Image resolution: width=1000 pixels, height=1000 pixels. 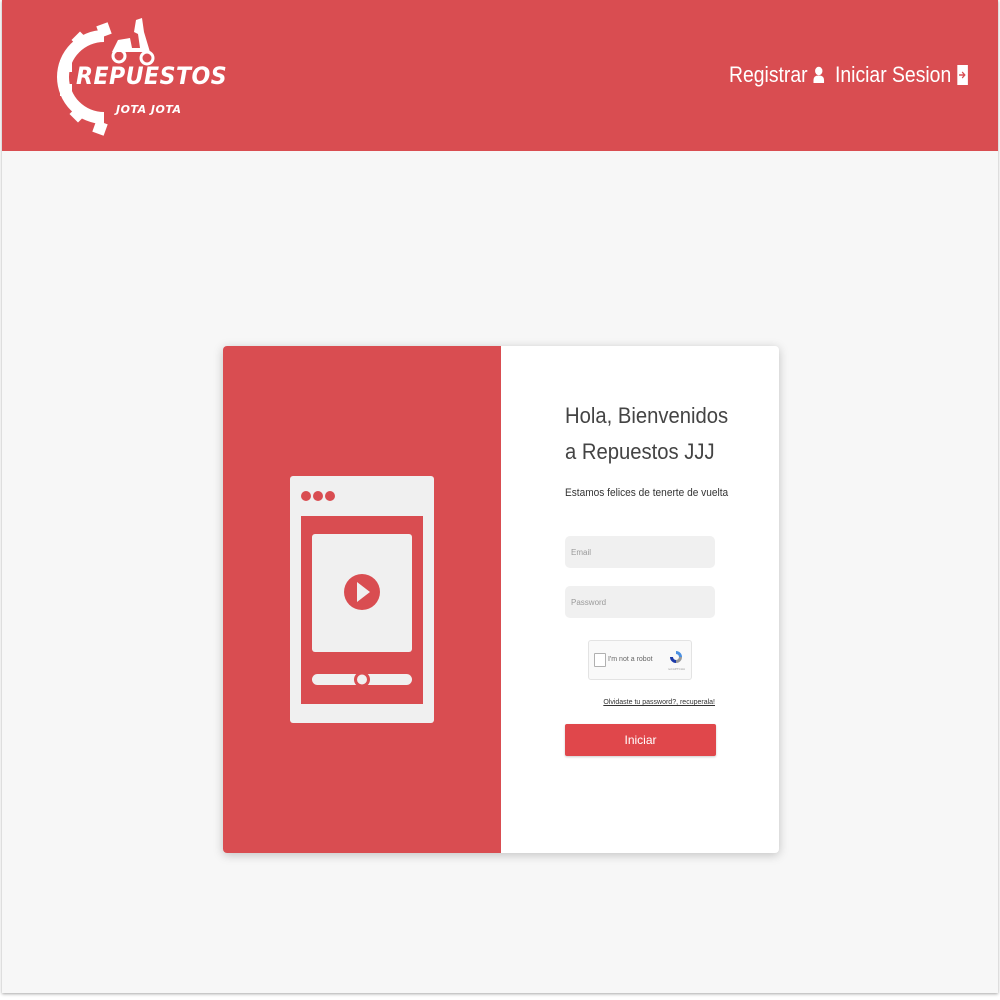 I want to click on logo-title: REPUESTOS, so click(x=152, y=76).